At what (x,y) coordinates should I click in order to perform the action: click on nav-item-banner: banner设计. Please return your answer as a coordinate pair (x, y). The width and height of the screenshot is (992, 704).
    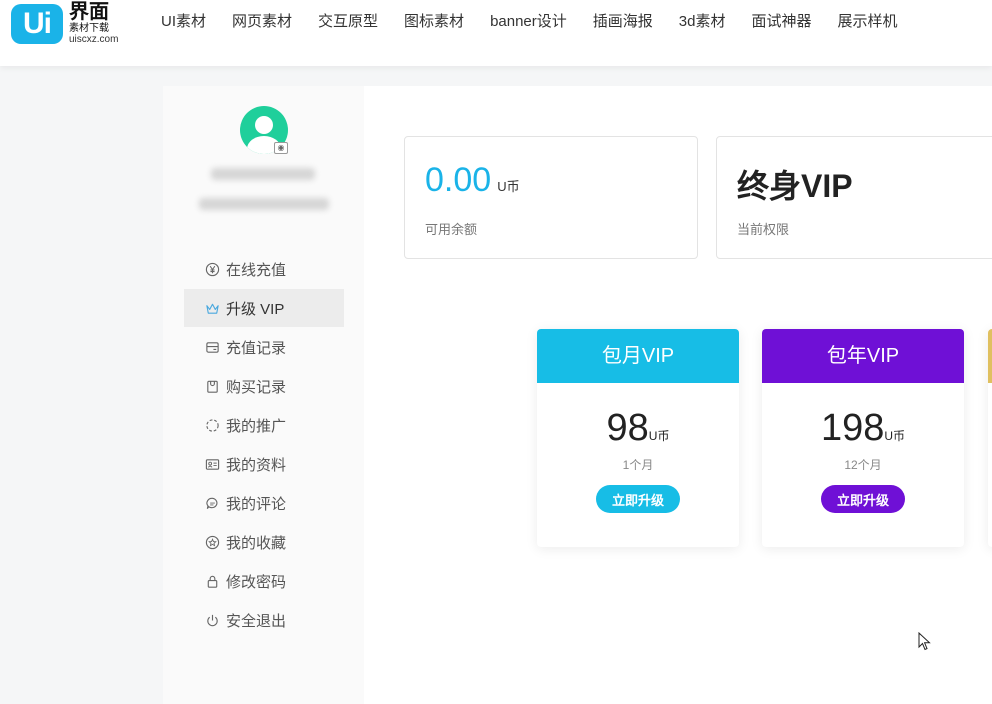
    Looking at the image, I should click on (528, 22).